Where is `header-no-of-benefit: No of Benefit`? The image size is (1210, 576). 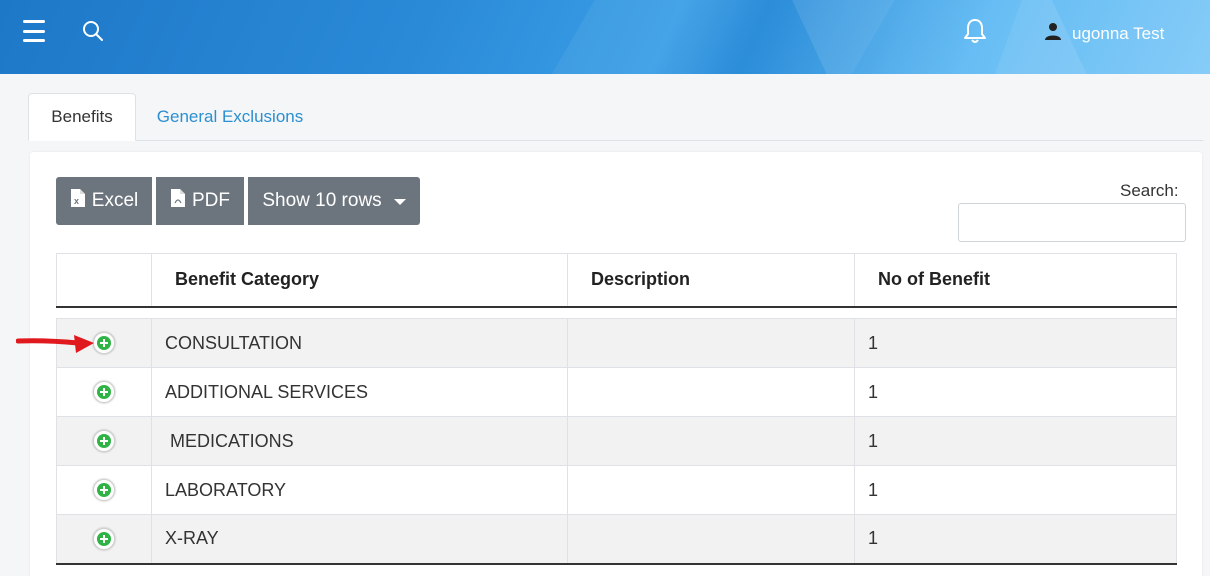
header-no-of-benefit: No of Benefit is located at coordinates (1015, 280).